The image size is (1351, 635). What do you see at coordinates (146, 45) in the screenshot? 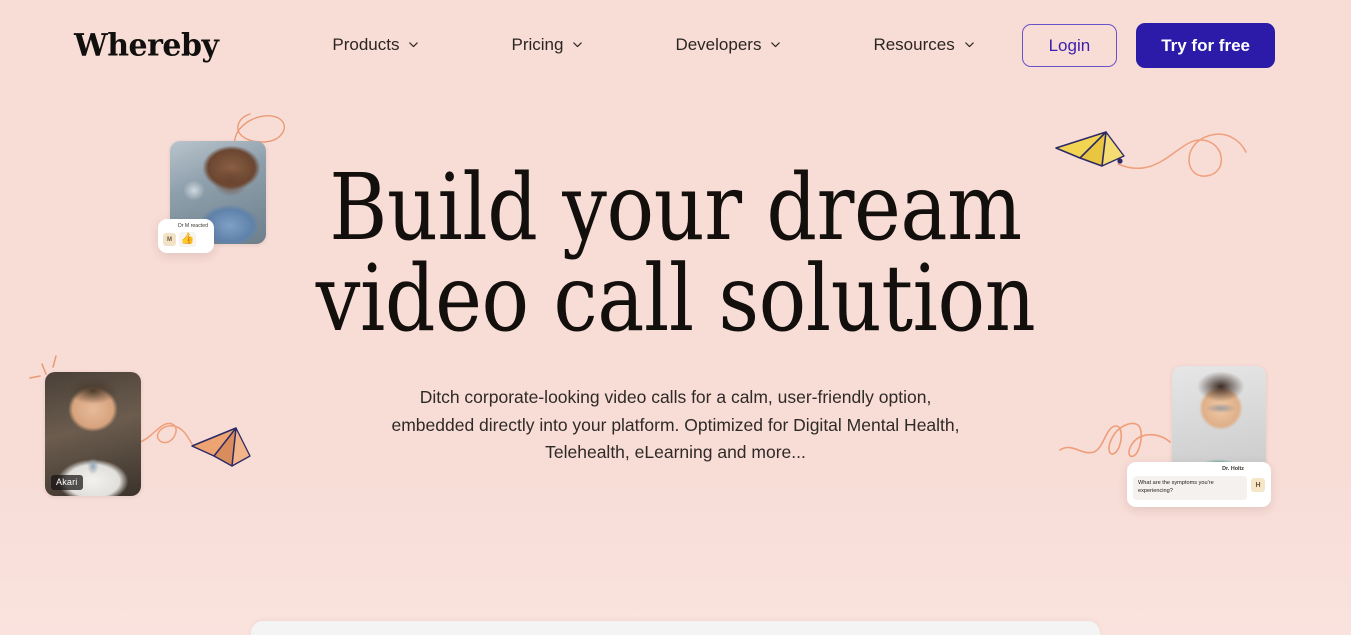
I see `brand-logo: Whereby` at bounding box center [146, 45].